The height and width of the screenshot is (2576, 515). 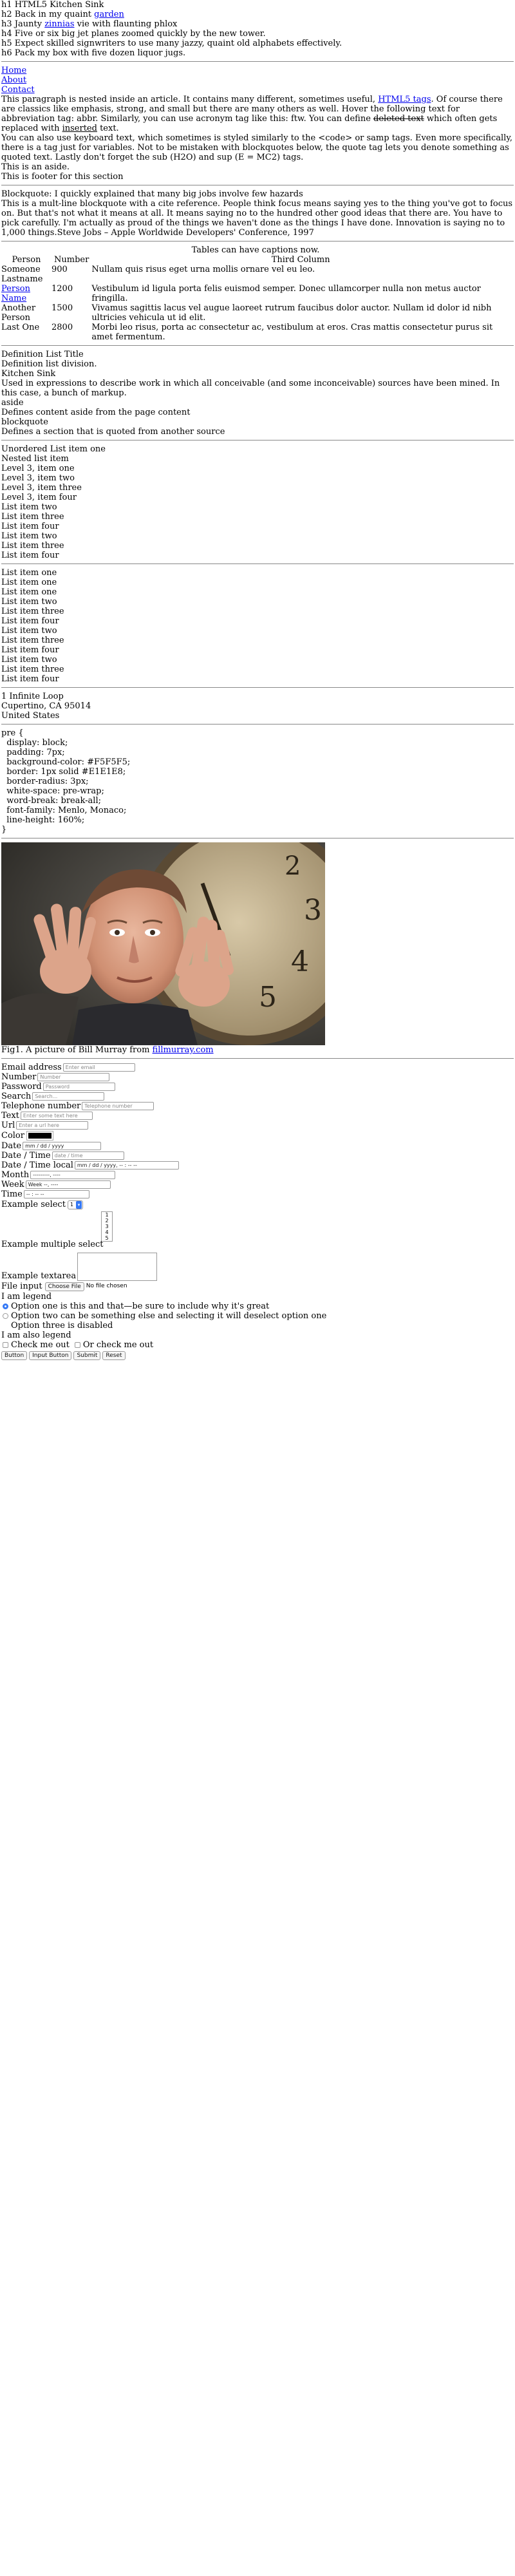 I want to click on table-cell-person: Person Name, so click(x=26, y=293).